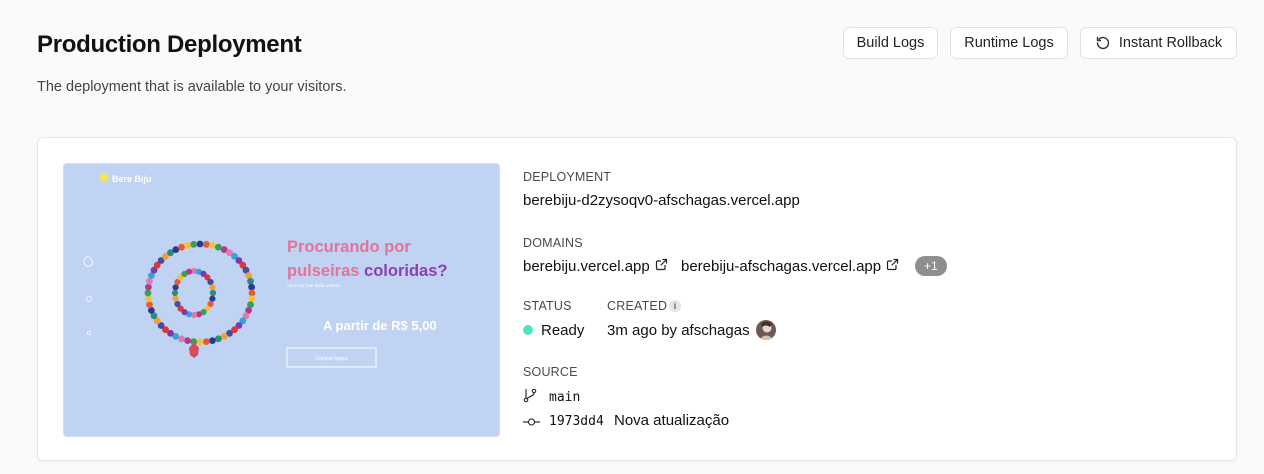 The height and width of the screenshot is (474, 1264). What do you see at coordinates (104, 178) in the screenshot?
I see `brand-logo-icon` at bounding box center [104, 178].